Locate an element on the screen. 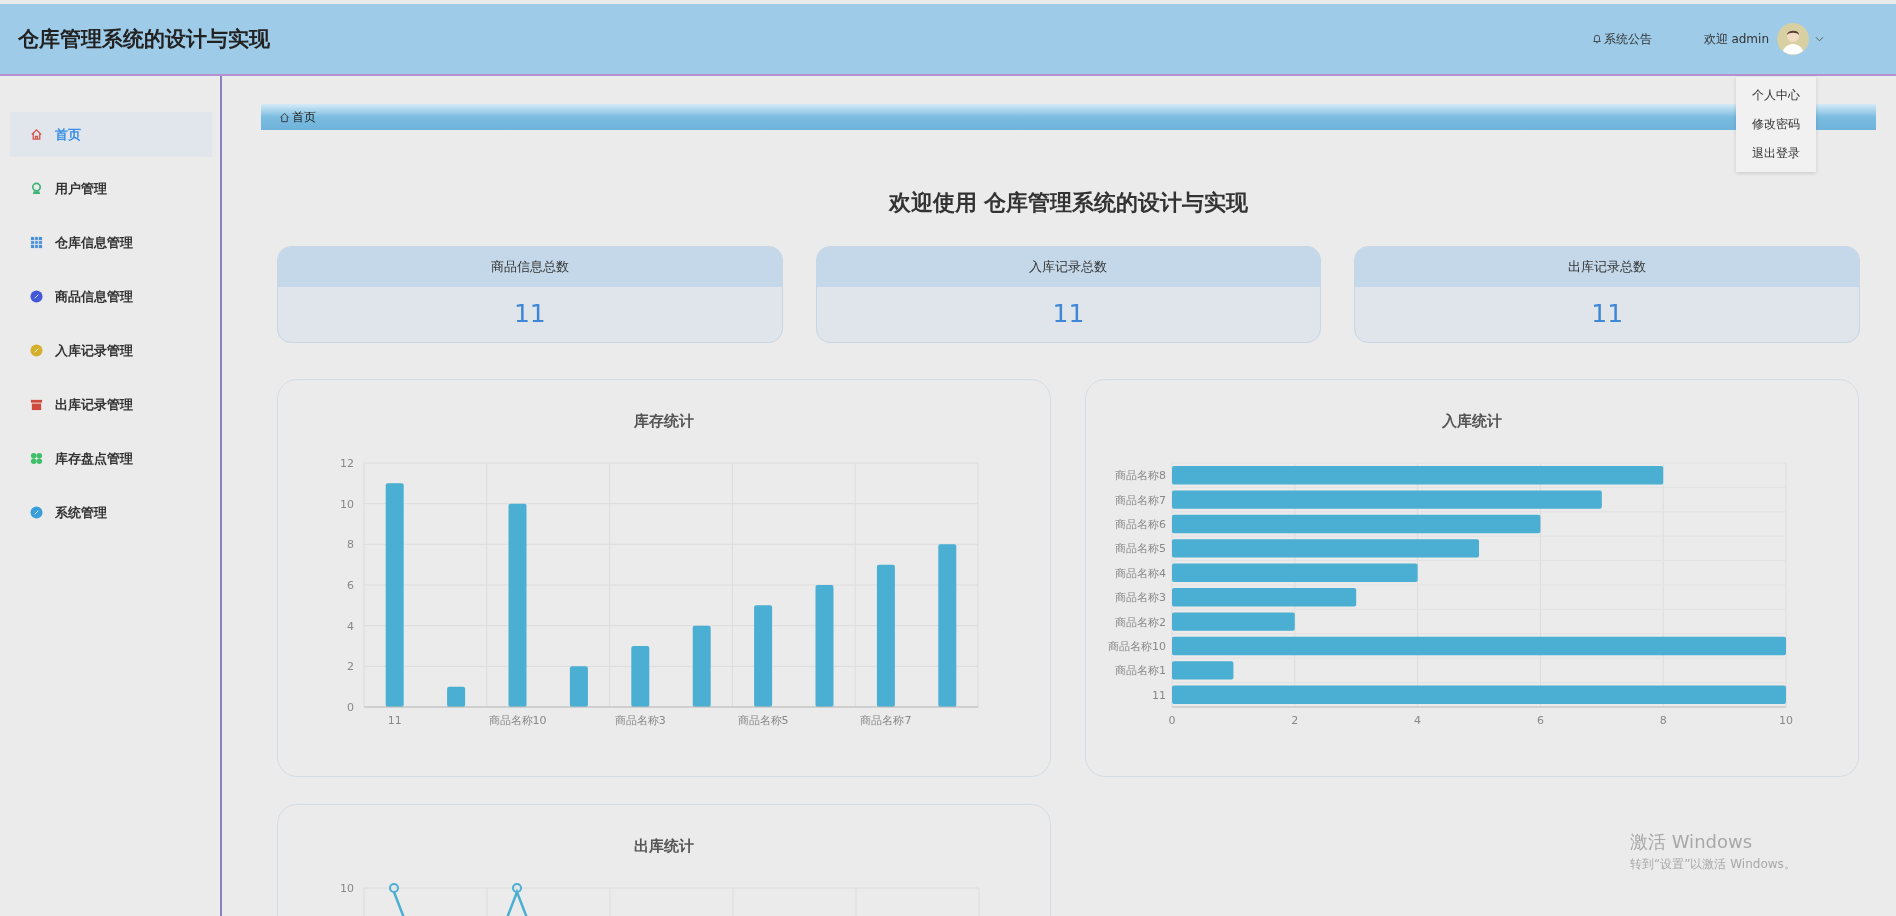 Image resolution: width=1896 pixels, height=916 pixels. axis-label: 商品名称8 is located at coordinates (1140, 476).